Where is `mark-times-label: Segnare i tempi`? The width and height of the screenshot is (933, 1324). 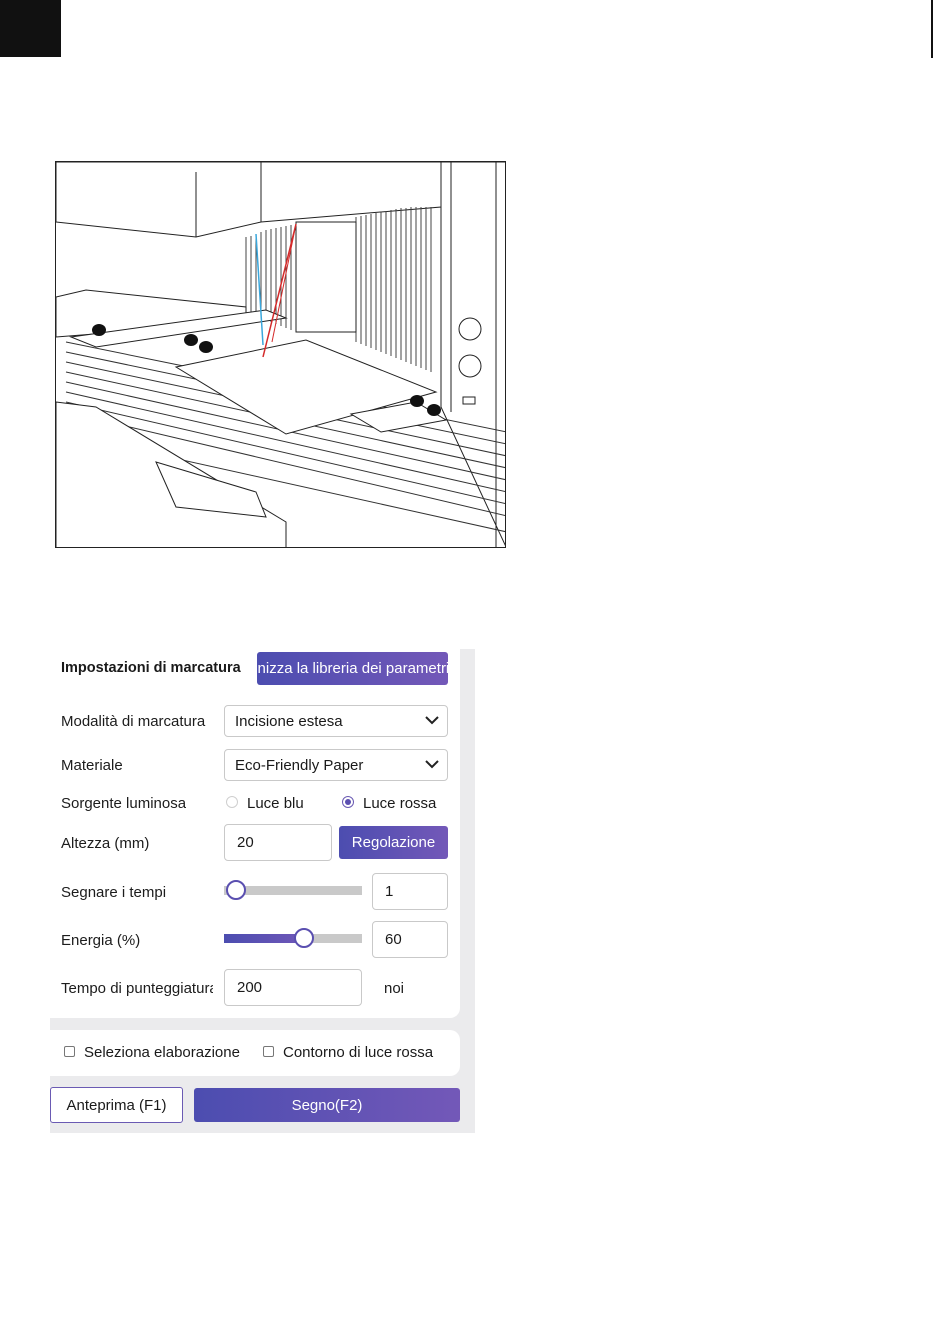 mark-times-label: Segnare i tempi is located at coordinates (114, 892).